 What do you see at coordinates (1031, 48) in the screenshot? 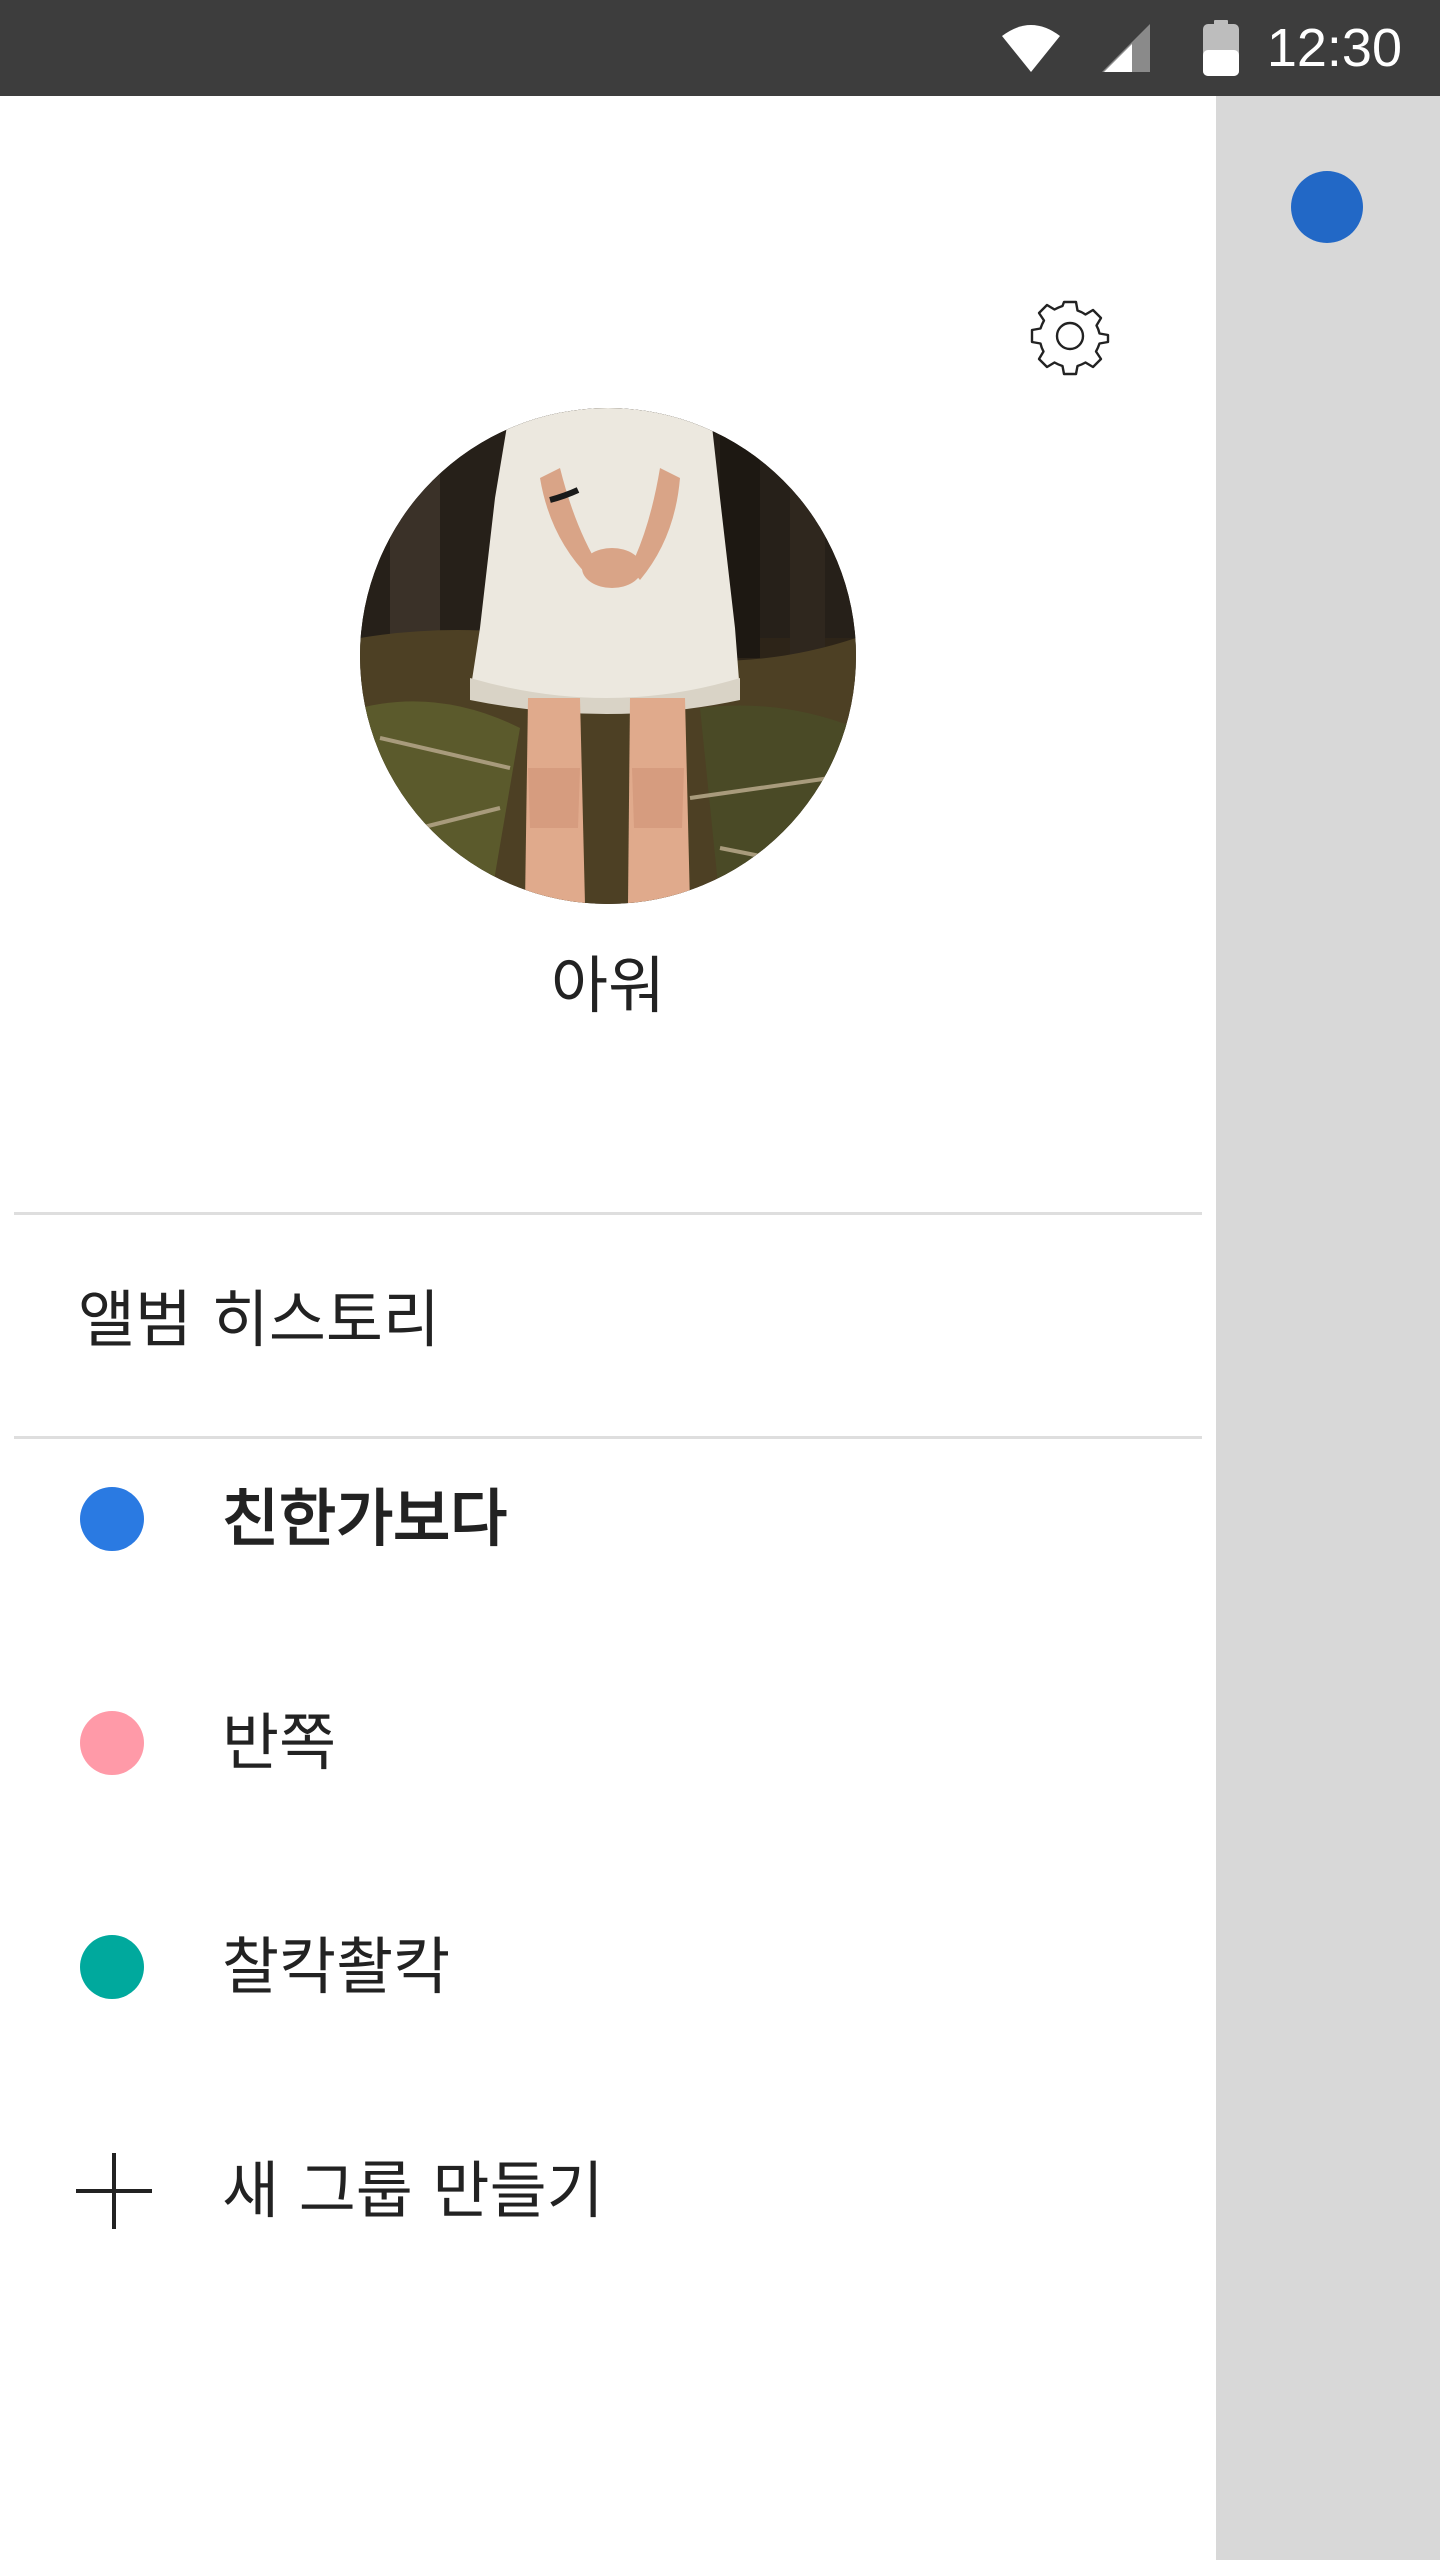
I see `wifi-icon` at bounding box center [1031, 48].